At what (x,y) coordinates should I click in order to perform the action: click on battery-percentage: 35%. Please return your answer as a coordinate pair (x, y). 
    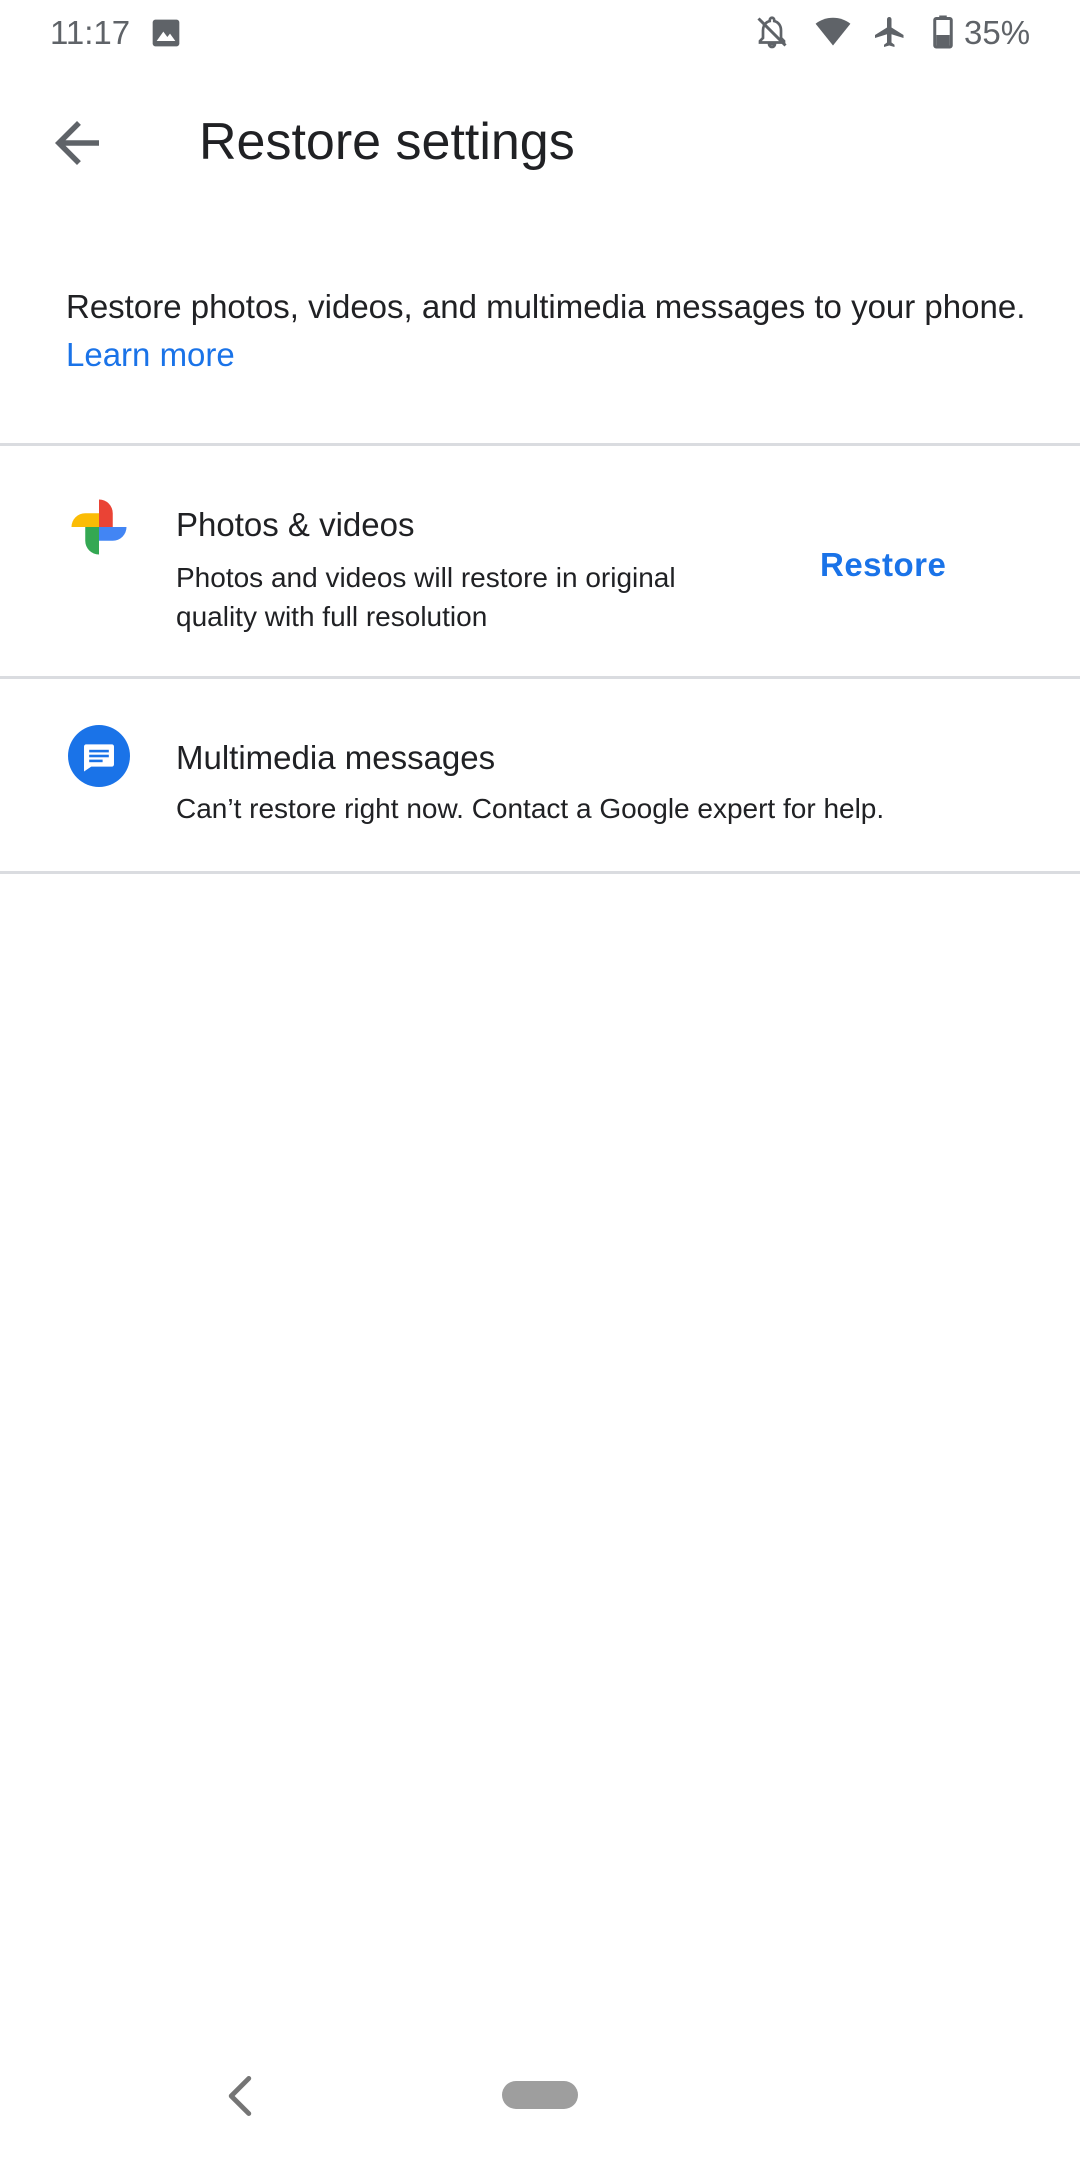
    Looking at the image, I should click on (997, 32).